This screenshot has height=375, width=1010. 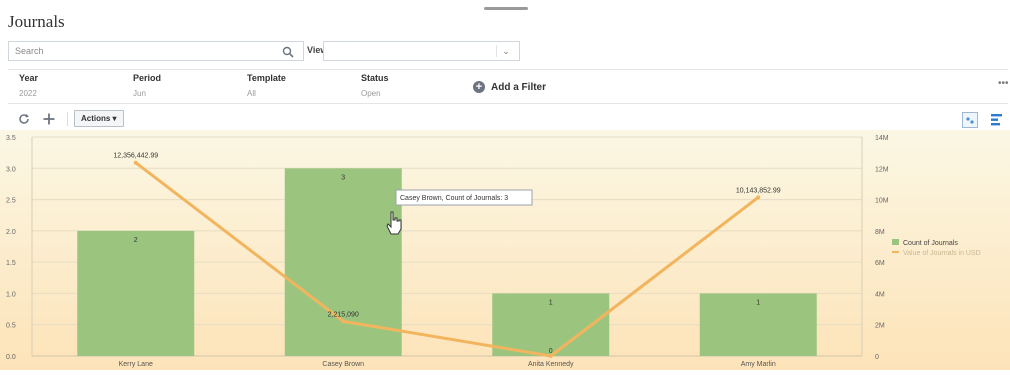 I want to click on bar-chart-view-icon, so click(x=997, y=120).